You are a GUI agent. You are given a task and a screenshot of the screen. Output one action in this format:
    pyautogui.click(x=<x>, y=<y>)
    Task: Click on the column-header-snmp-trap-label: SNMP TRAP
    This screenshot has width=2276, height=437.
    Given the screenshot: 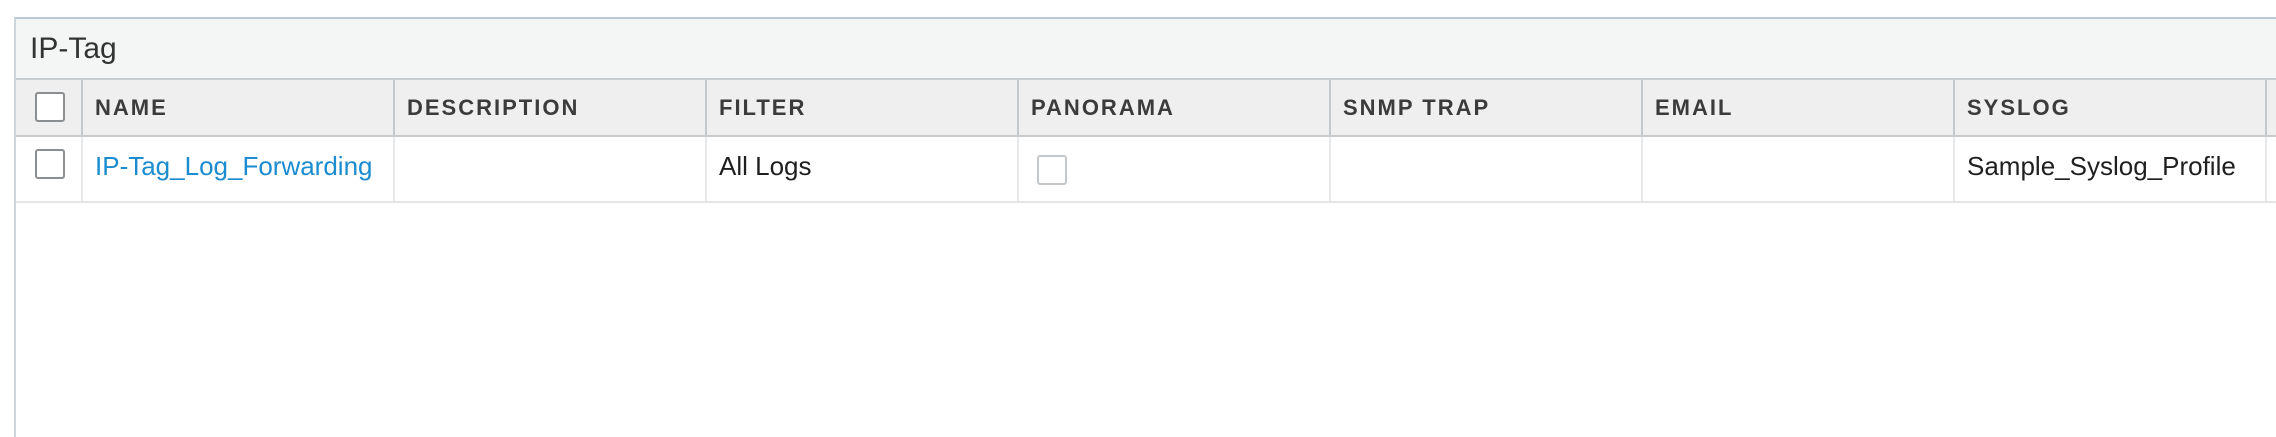 What is the action you would take?
    pyautogui.click(x=1417, y=107)
    